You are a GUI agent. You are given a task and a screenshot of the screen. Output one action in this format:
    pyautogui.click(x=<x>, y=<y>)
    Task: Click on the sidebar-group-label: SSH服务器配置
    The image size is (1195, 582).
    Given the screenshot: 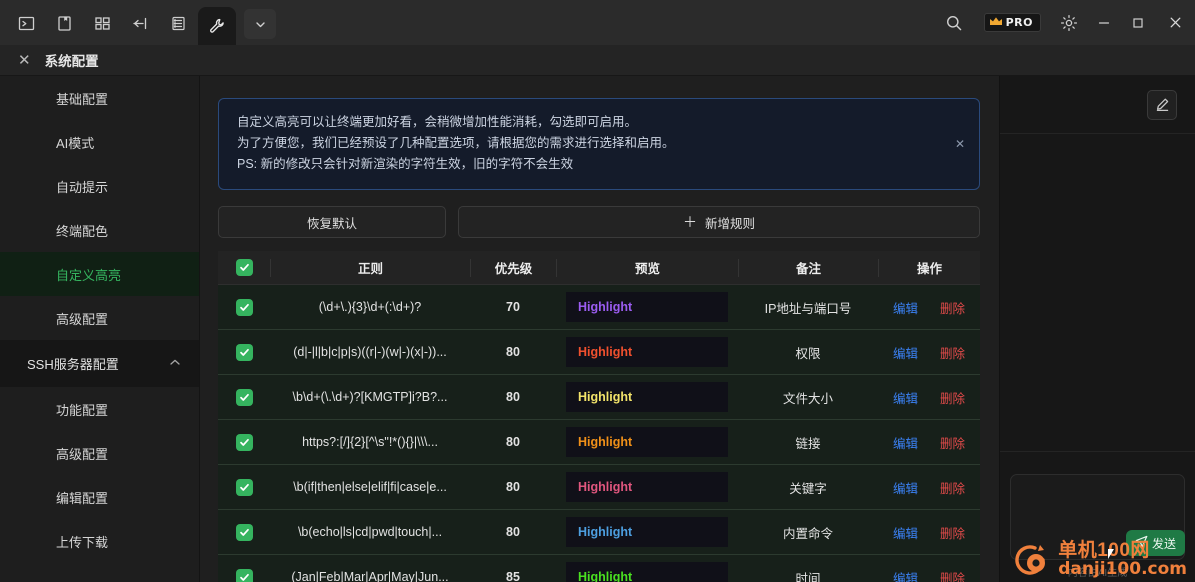 What is the action you would take?
    pyautogui.click(x=73, y=364)
    